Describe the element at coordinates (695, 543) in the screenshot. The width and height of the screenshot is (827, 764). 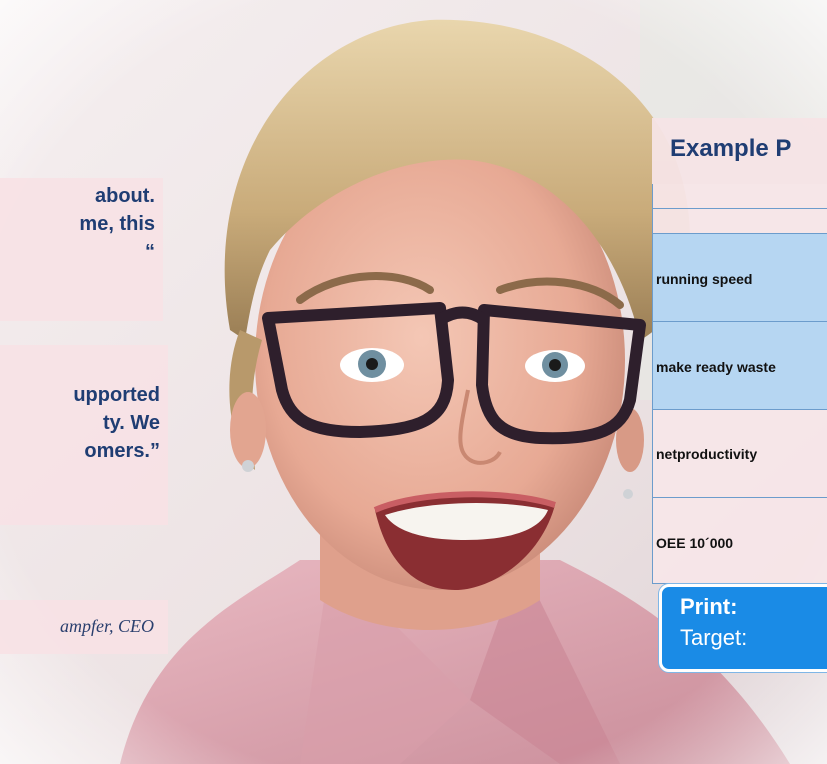
I see `kpi-label: OEE 10´000` at that location.